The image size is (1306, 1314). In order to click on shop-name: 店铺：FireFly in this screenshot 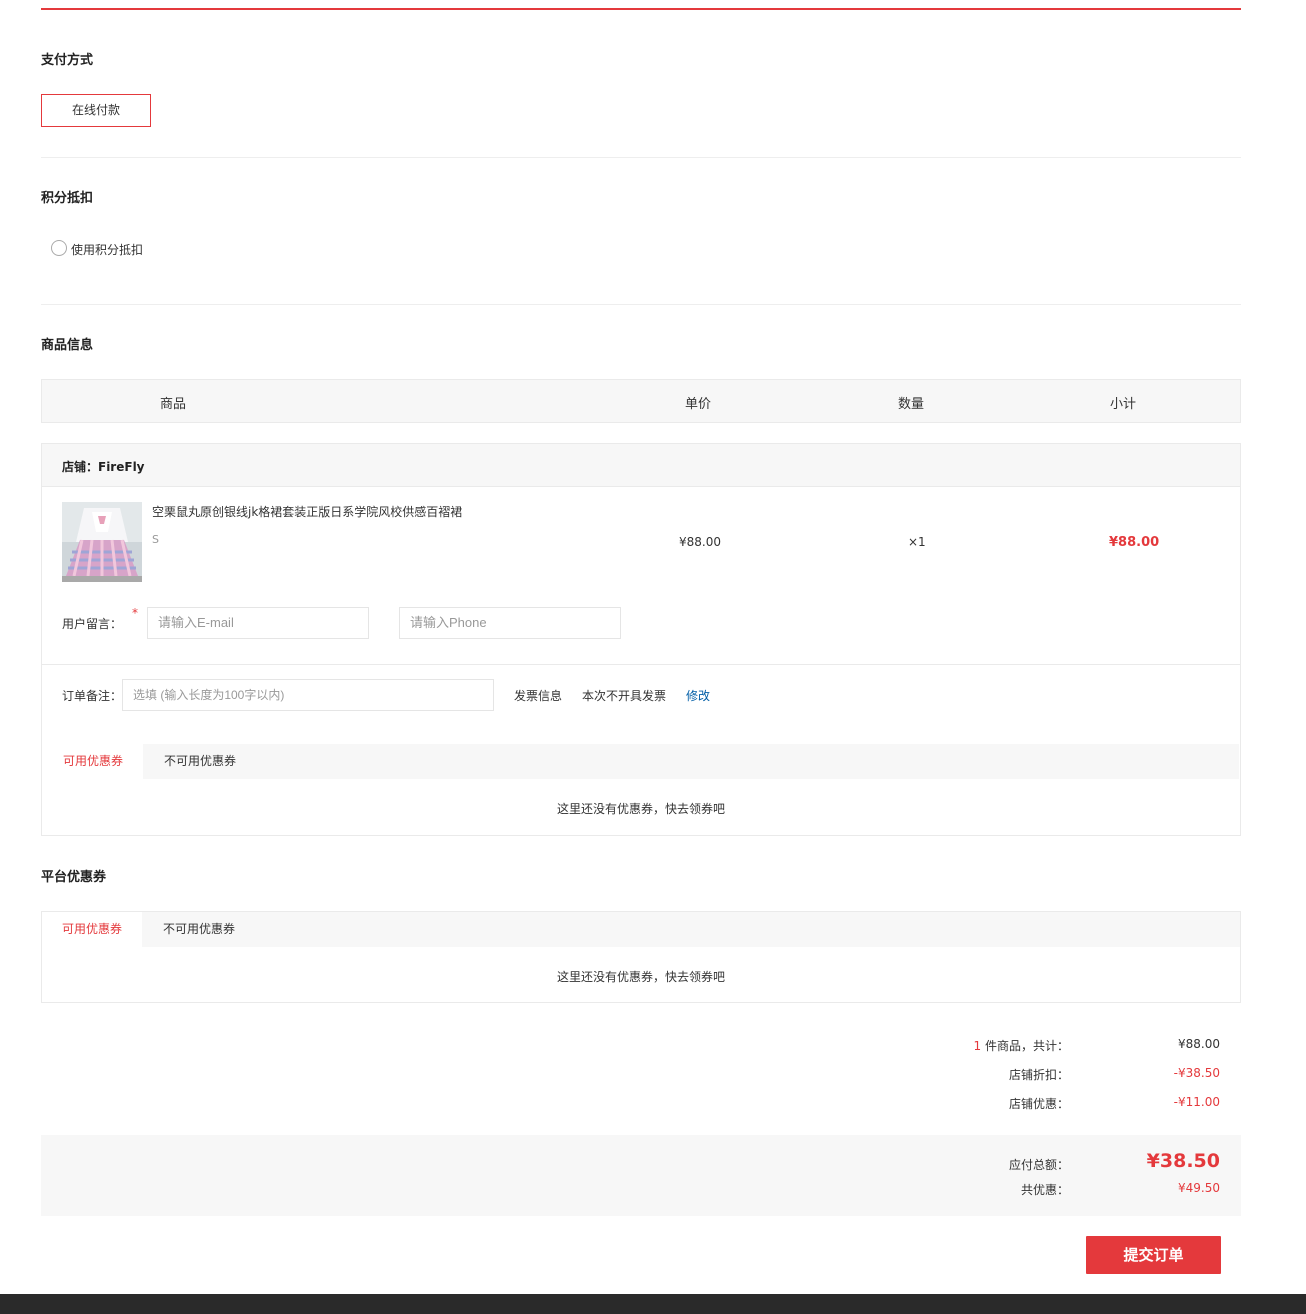, I will do `click(103, 466)`.